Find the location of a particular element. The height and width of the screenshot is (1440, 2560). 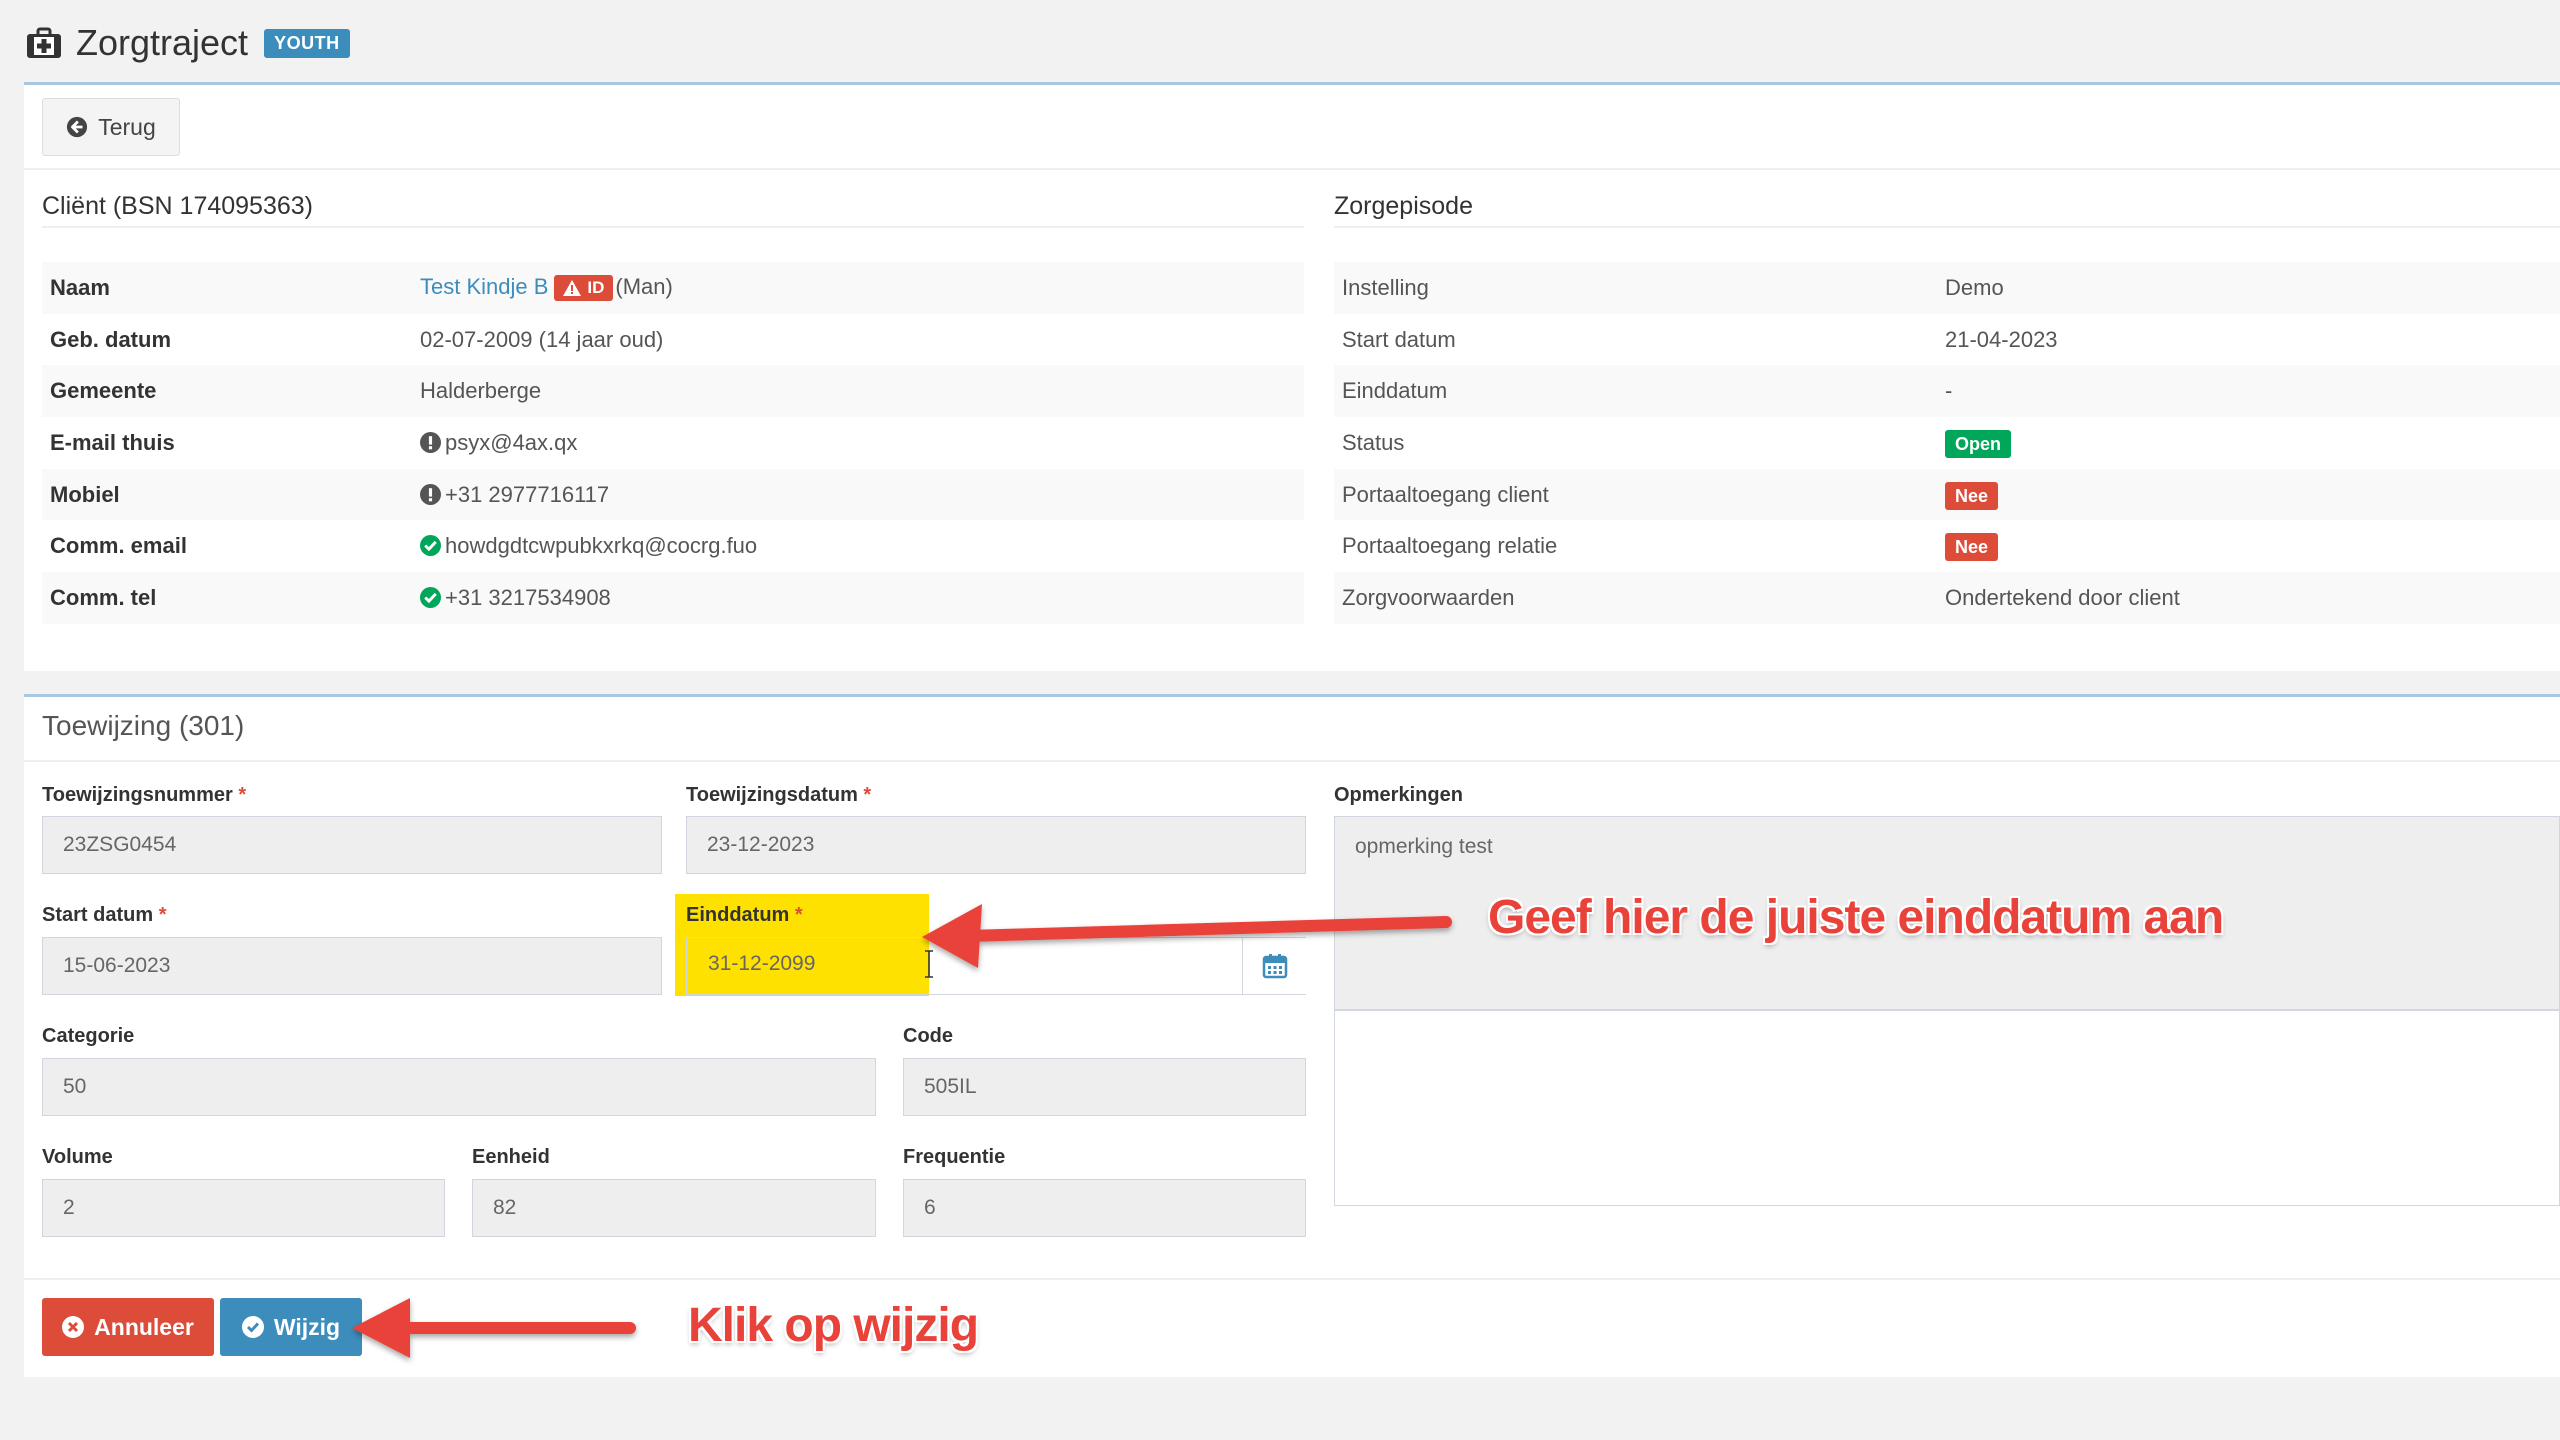

annotation-arrows is located at coordinates (902, 1131).